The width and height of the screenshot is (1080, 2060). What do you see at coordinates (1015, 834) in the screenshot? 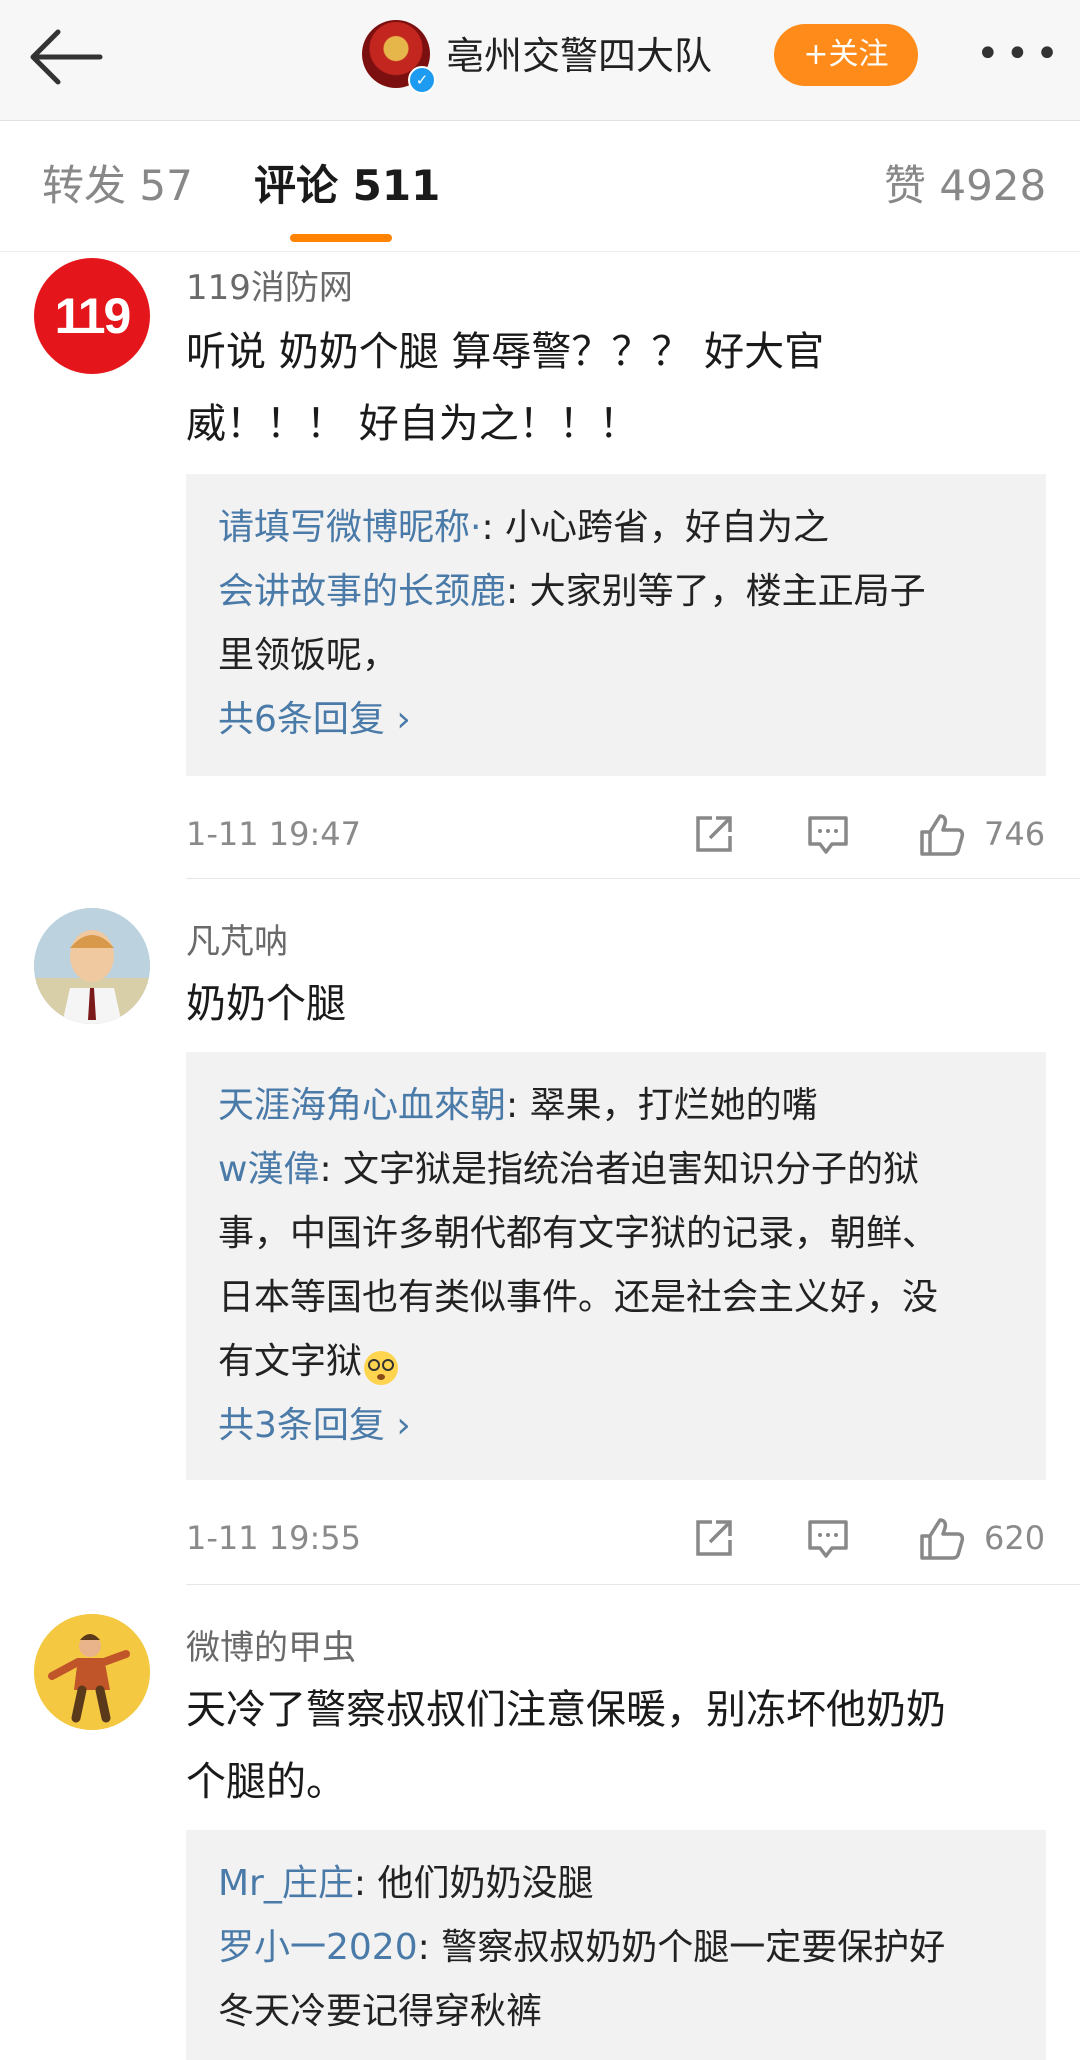
I see `like-count: 746` at bounding box center [1015, 834].